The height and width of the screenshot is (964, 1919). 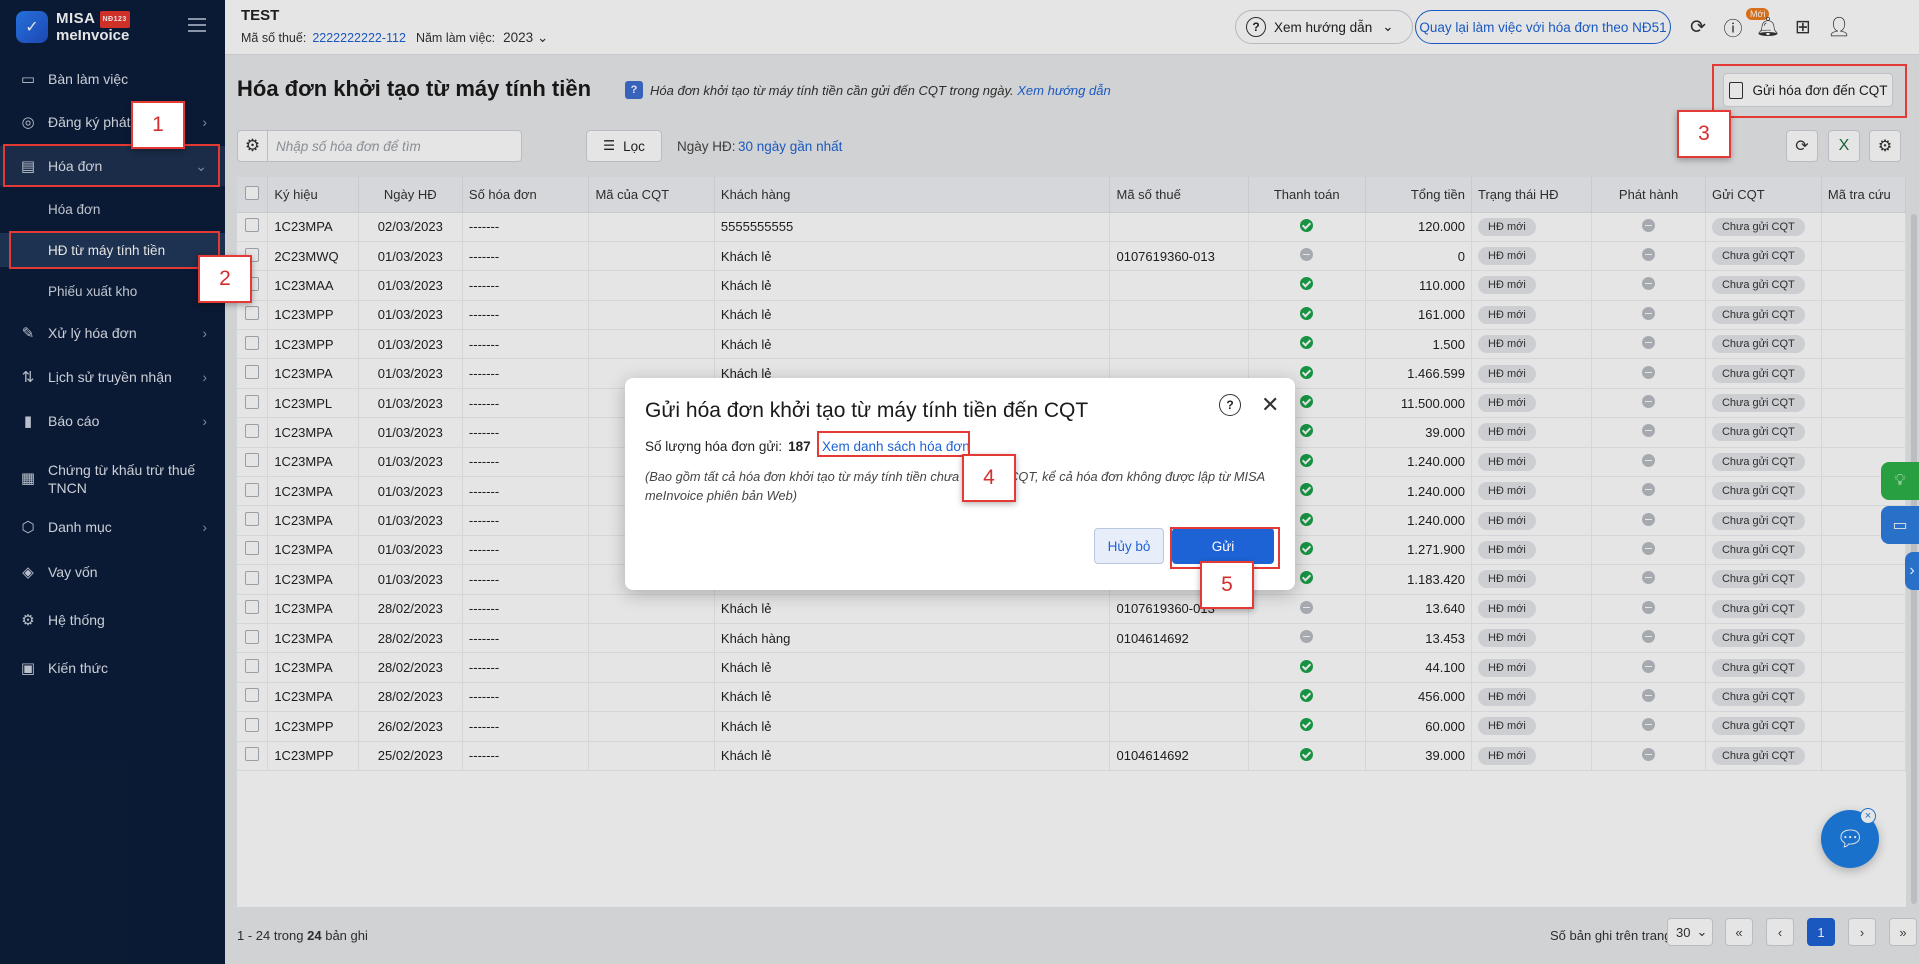 I want to click on annotation-number-4: 4, so click(x=989, y=478).